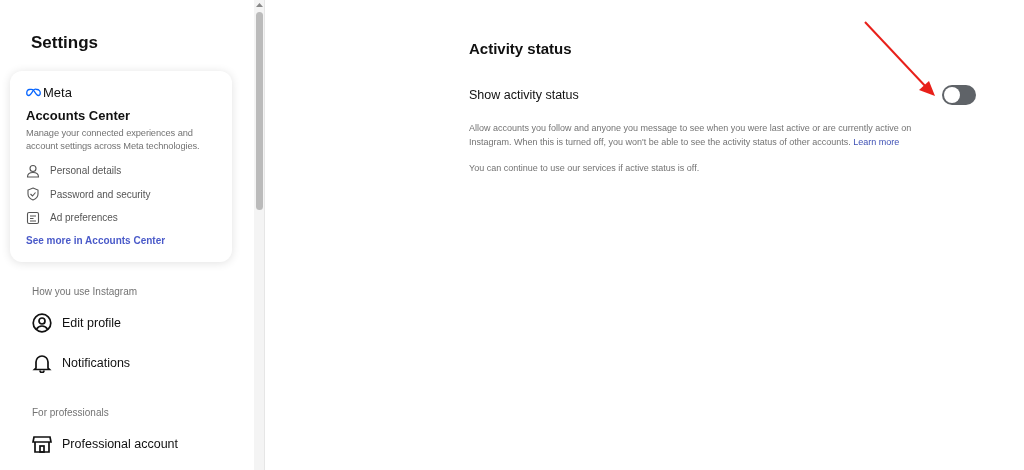 Image resolution: width=1024 pixels, height=470 pixels. What do you see at coordinates (259, 5) in the screenshot?
I see `scroll-up-icon` at bounding box center [259, 5].